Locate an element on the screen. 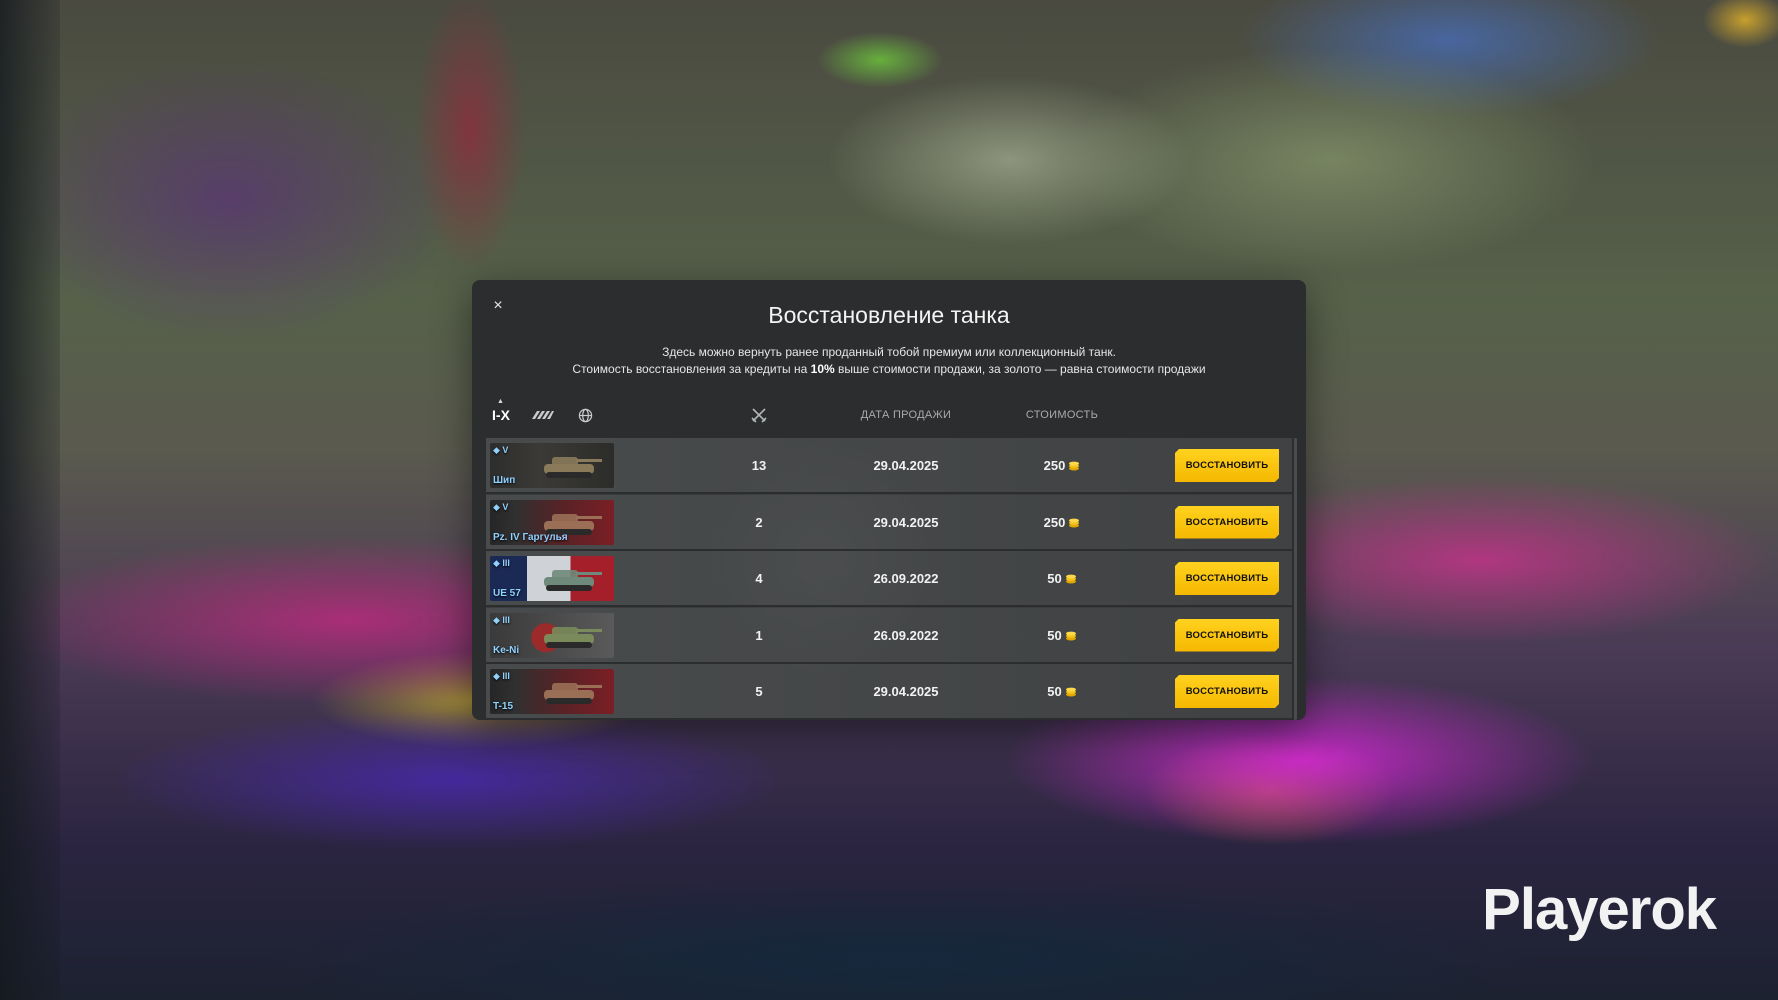  table-row: ◆ III UE 57 4 26.09.2022 50 ВОССТАНОВИТЬ is located at coordinates (889, 579).